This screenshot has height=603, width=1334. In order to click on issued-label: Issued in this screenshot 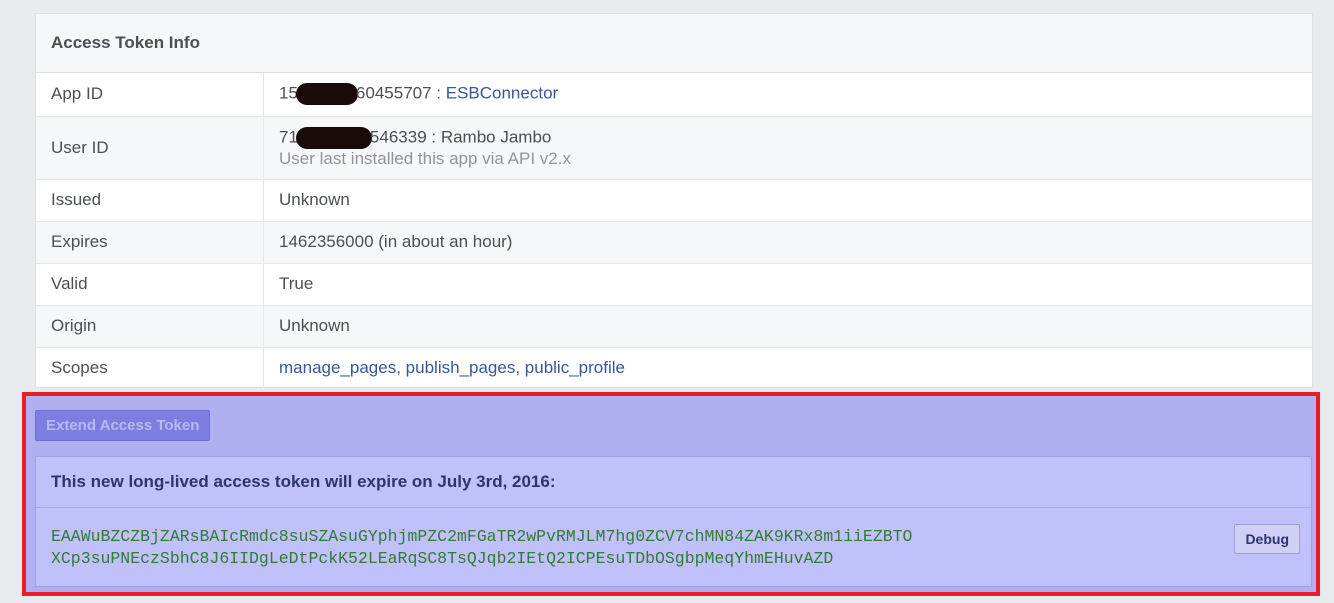, I will do `click(150, 200)`.